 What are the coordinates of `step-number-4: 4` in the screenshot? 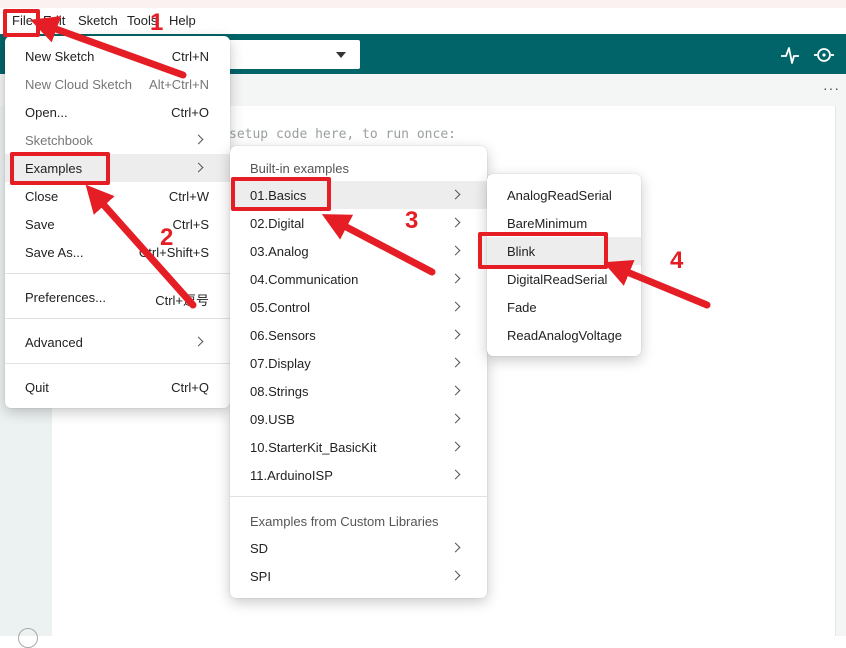 It's located at (677, 260).